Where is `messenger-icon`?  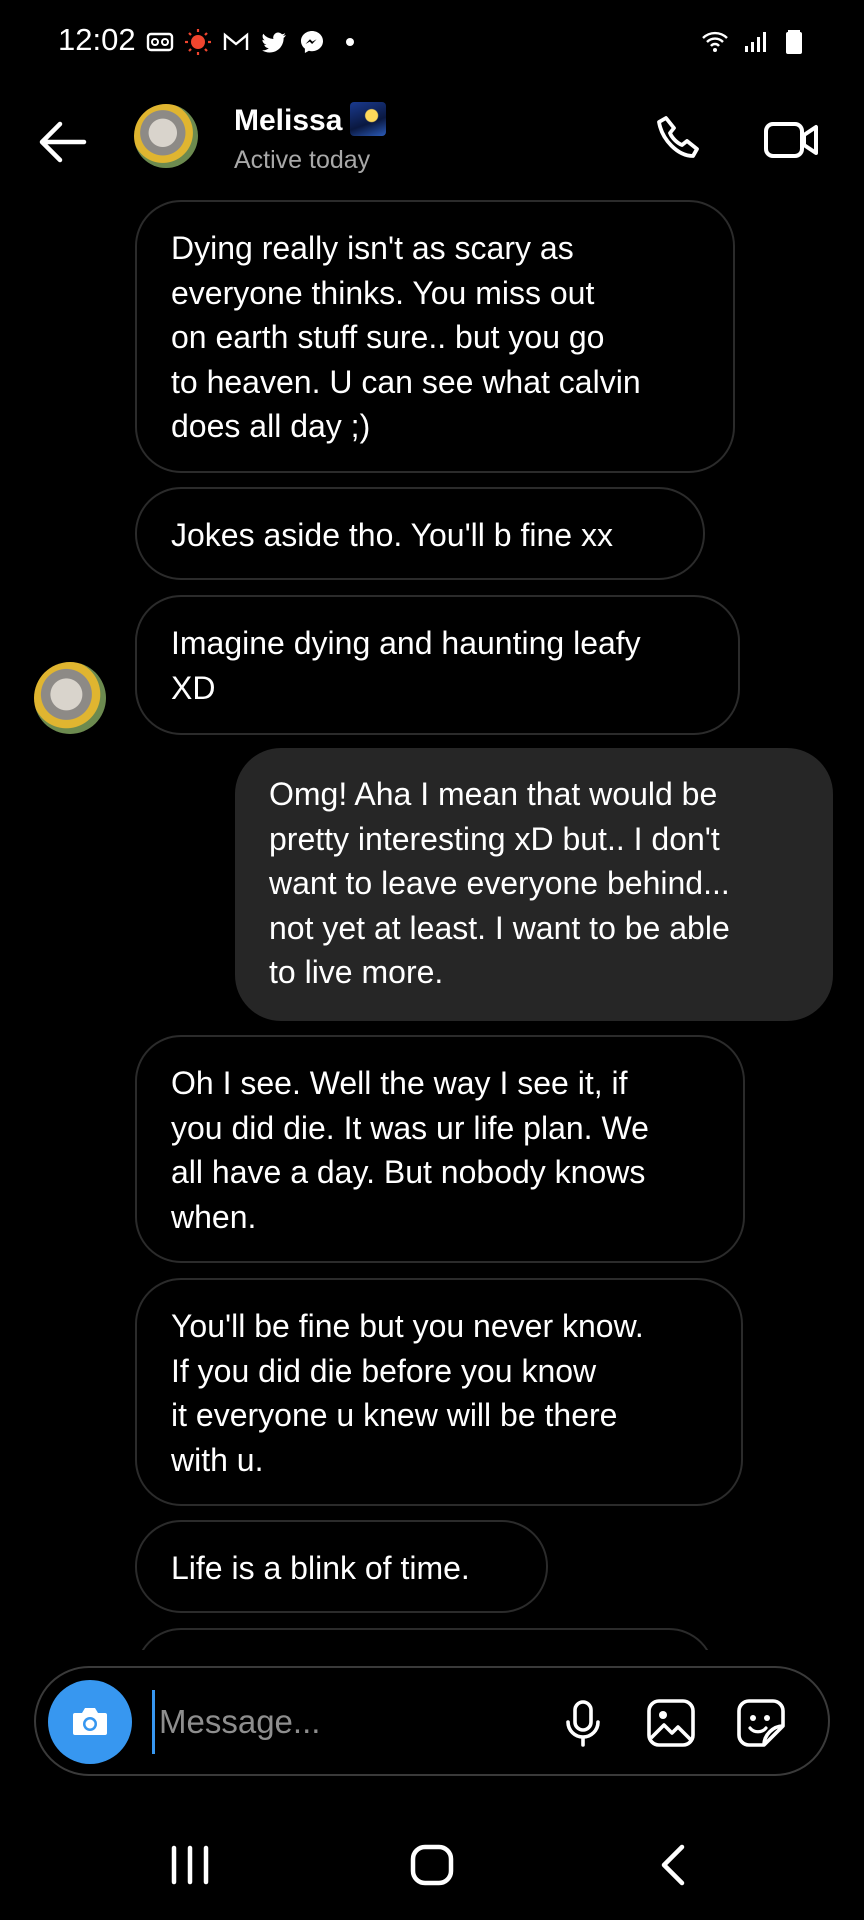
messenger-icon is located at coordinates (312, 42).